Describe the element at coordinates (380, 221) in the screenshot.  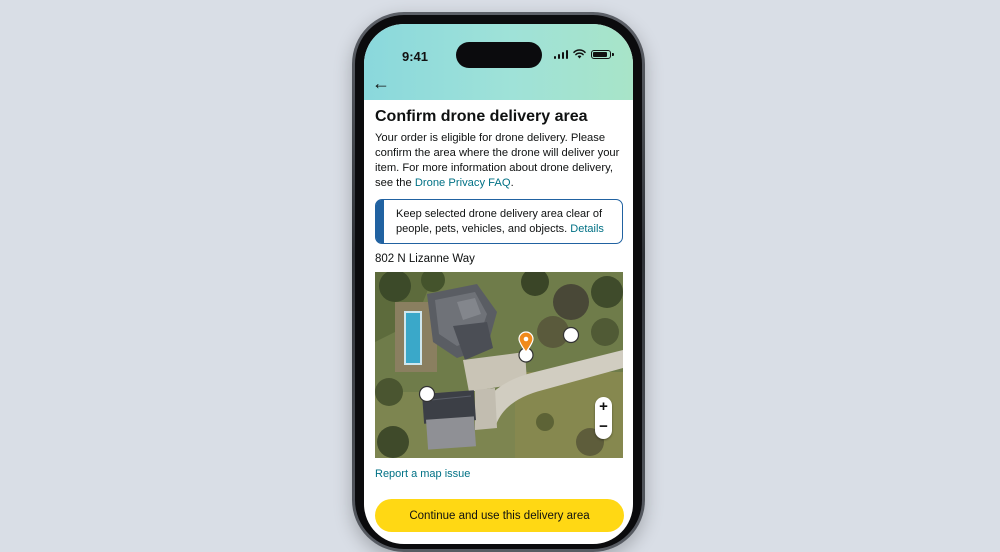
I see `alert-accent-bar` at that location.